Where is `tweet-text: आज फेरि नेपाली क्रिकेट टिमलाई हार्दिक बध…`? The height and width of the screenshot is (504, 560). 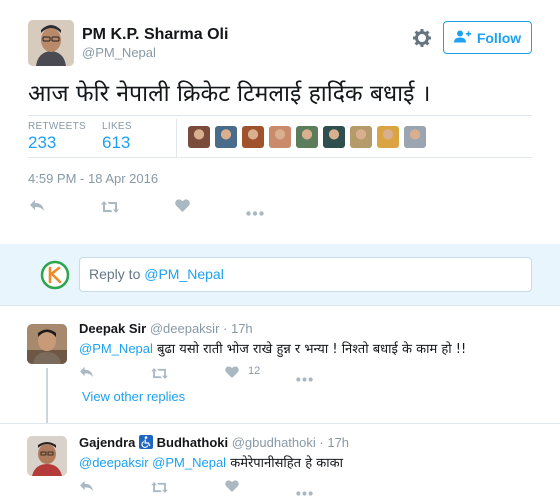 tweet-text: आज फेरि नेपाली क्रिकेट टिमलाई हार्दिक बध… is located at coordinates (229, 94).